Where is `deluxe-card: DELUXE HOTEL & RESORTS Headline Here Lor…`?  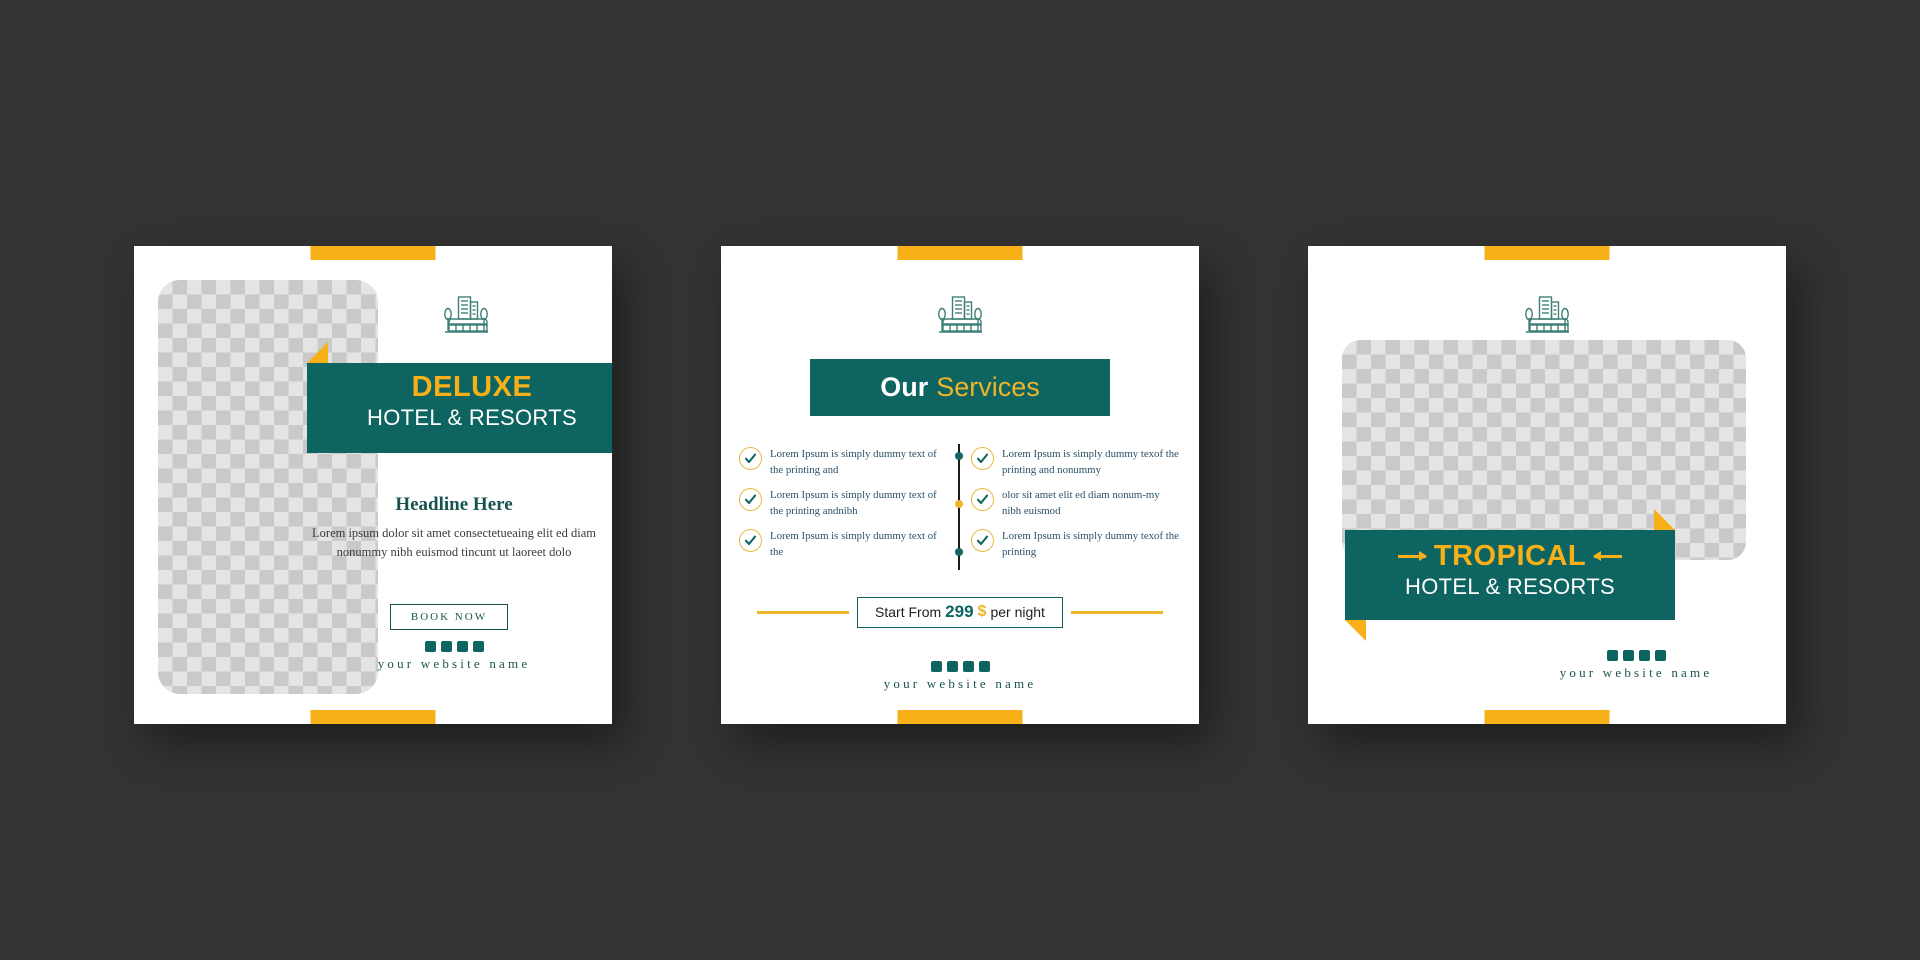
deluxe-card: DELUXE HOTEL & RESORTS Headline Here Lor… is located at coordinates (380, 495).